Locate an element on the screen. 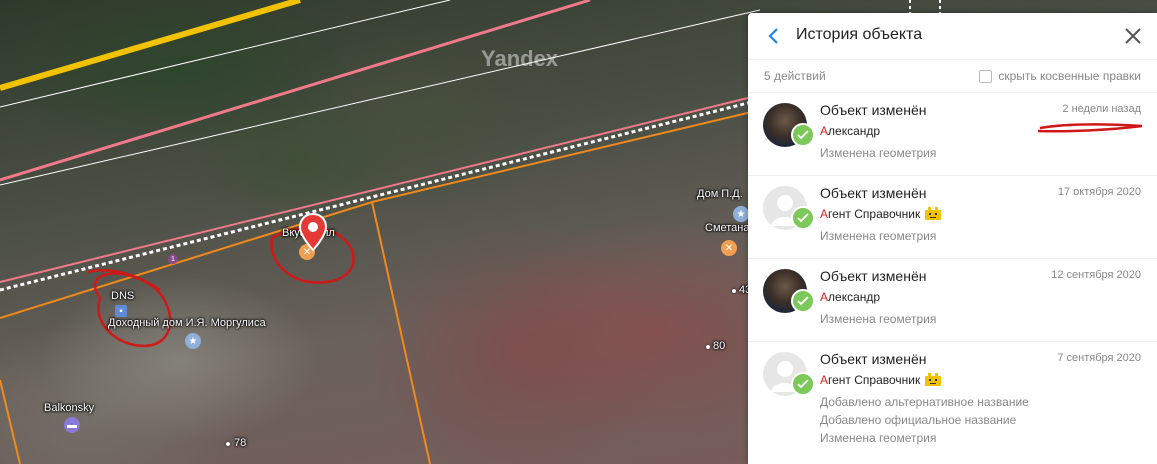 Image resolution: width=1157 pixels, height=464 pixels. panel-title: История объекта is located at coordinates (859, 34).